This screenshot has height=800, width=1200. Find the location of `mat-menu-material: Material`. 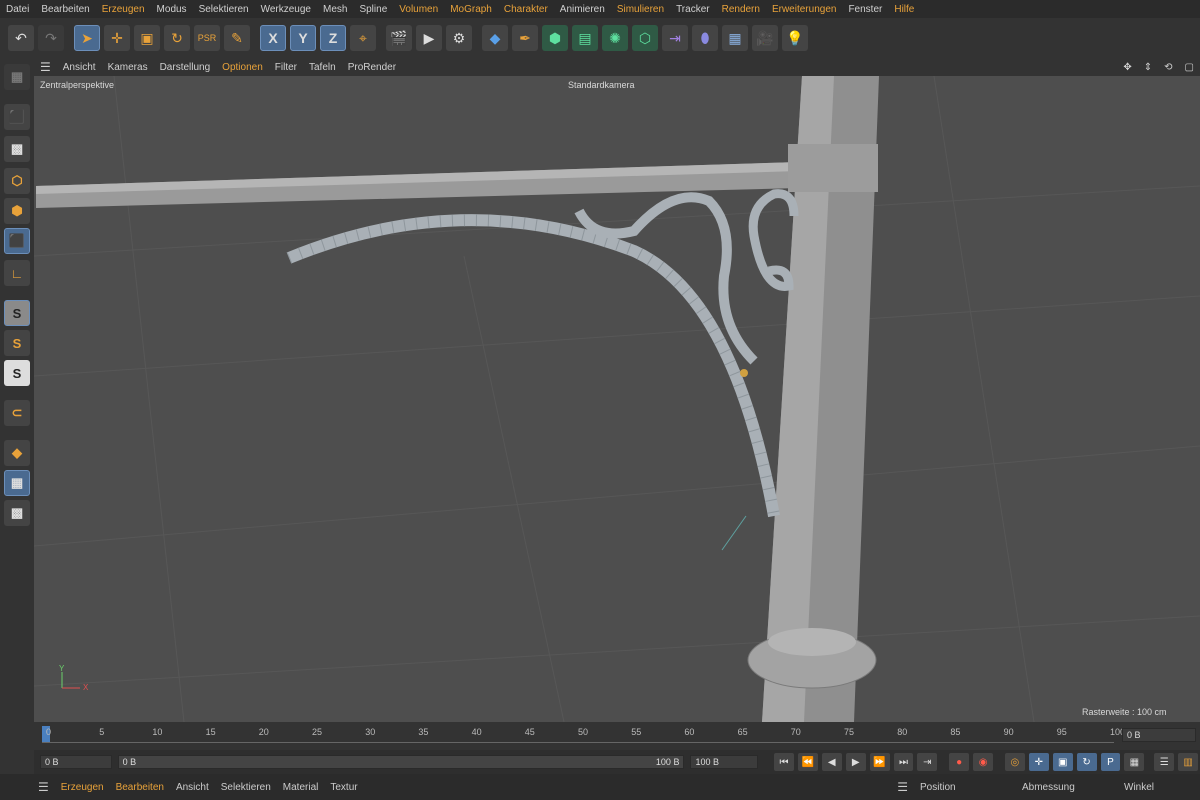

mat-menu-material: Material is located at coordinates (301, 787).